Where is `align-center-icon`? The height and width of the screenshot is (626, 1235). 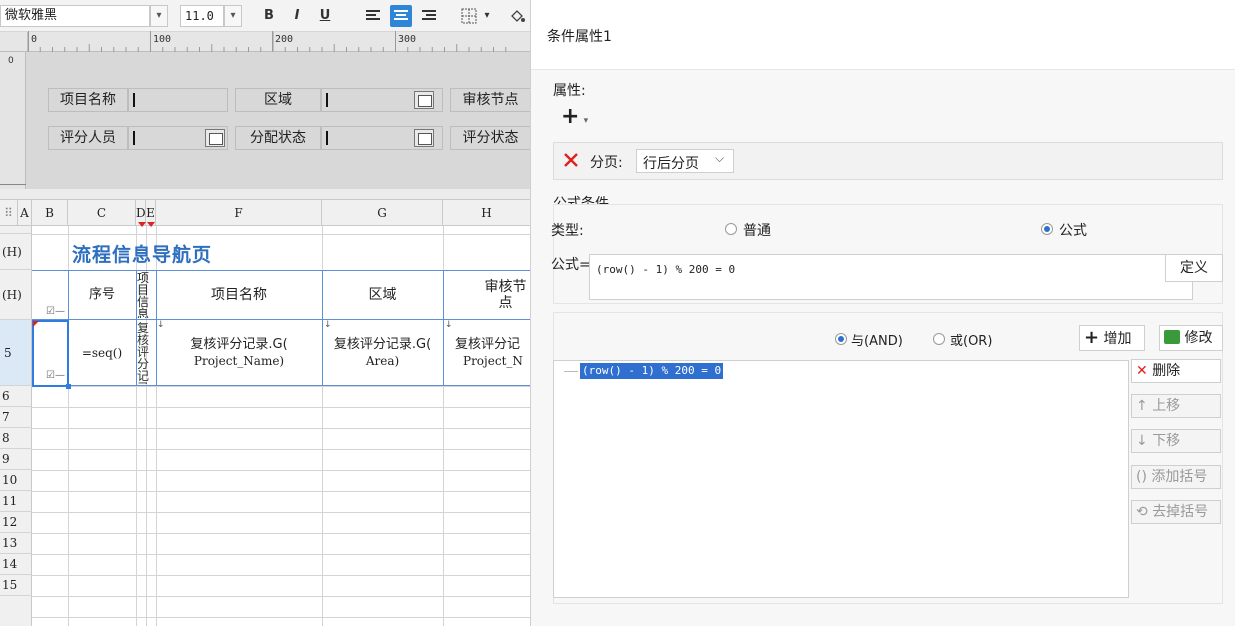 align-center-icon is located at coordinates (401, 16).